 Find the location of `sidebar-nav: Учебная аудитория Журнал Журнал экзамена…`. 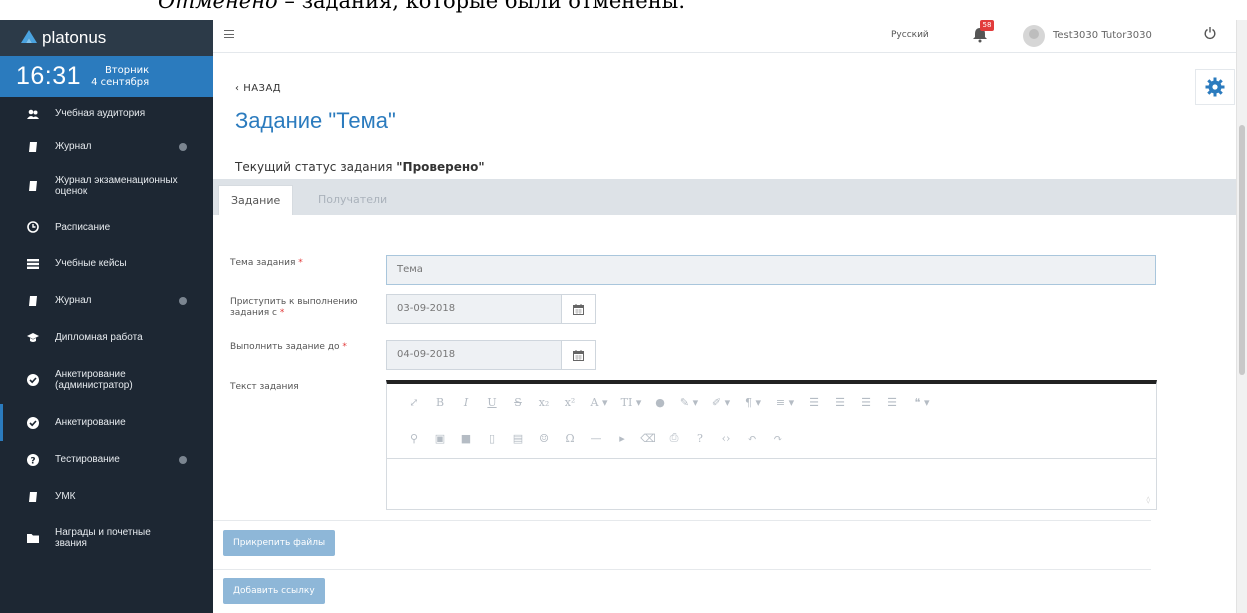

sidebar-nav: Учебная аудитория Журнал Журнал экзамена… is located at coordinates (106, 329).